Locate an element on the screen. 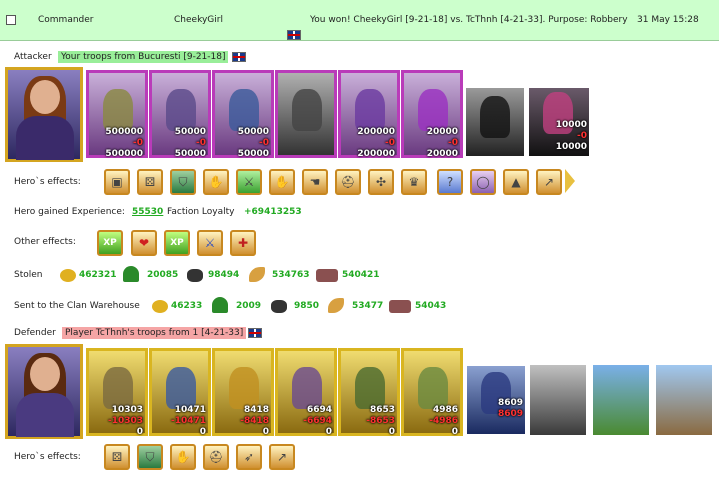 The width and height of the screenshot is (719, 479). scroll-right-icon is located at coordinates (570, 181).